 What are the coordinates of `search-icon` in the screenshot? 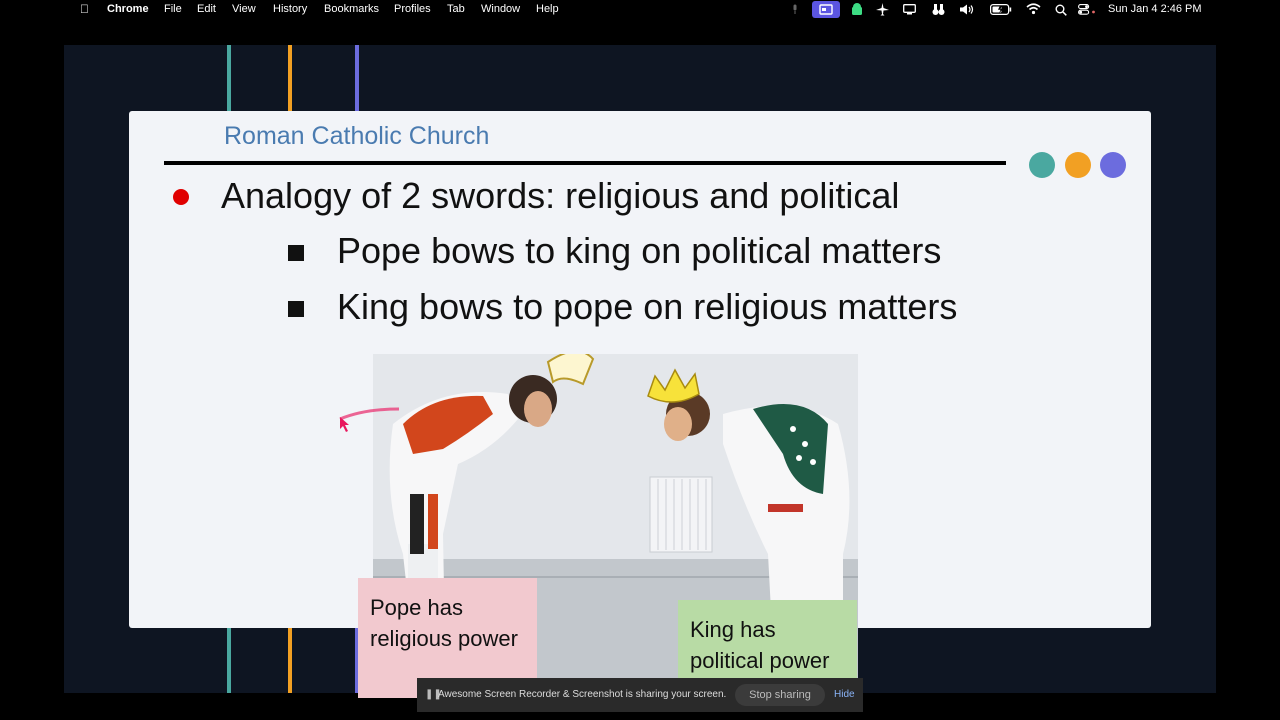 It's located at (1061, 10).